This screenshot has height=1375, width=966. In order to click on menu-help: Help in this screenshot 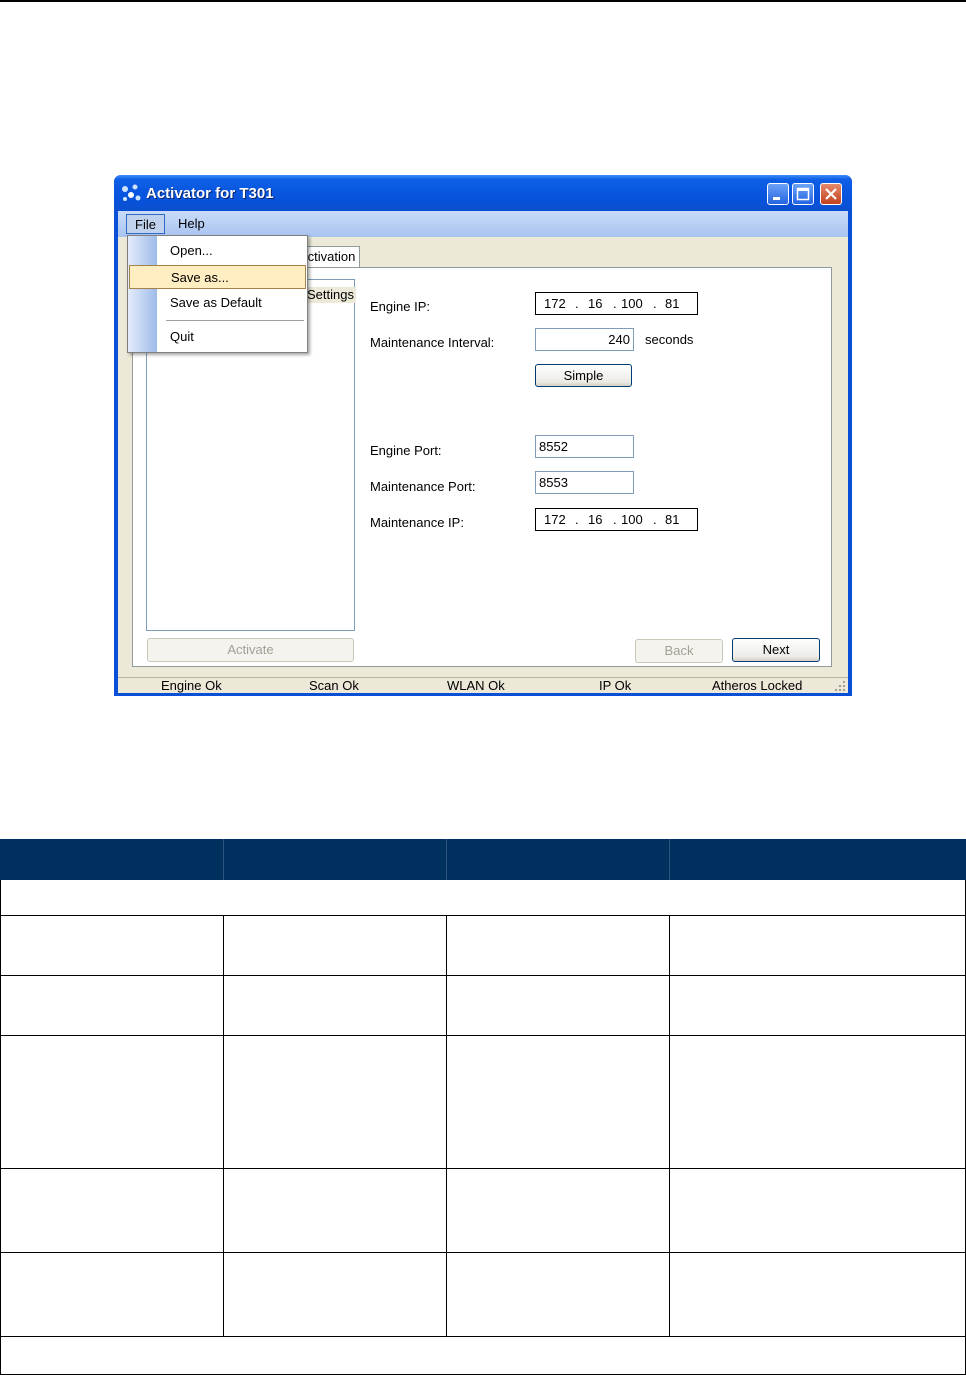, I will do `click(191, 224)`.